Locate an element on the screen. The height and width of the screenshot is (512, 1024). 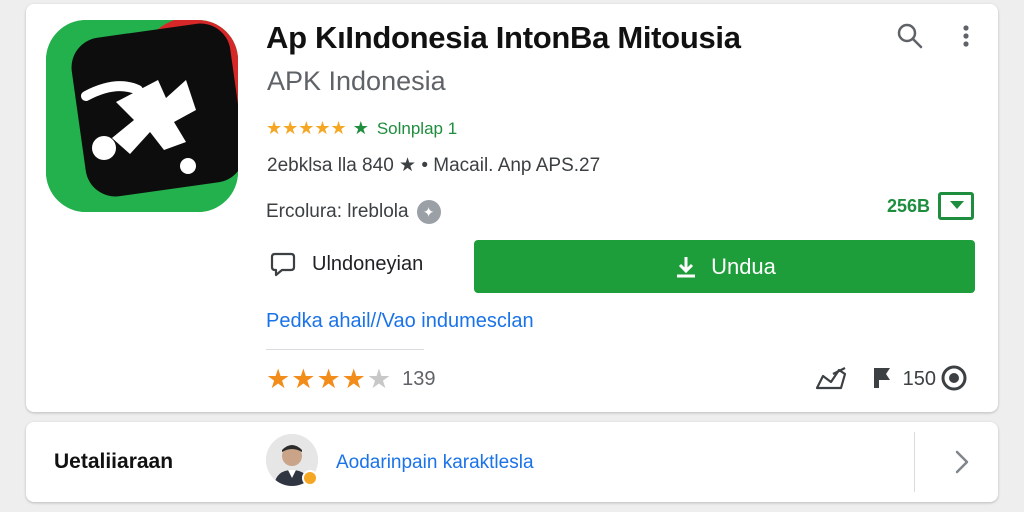
language-bubble-icon is located at coordinates (283, 264).